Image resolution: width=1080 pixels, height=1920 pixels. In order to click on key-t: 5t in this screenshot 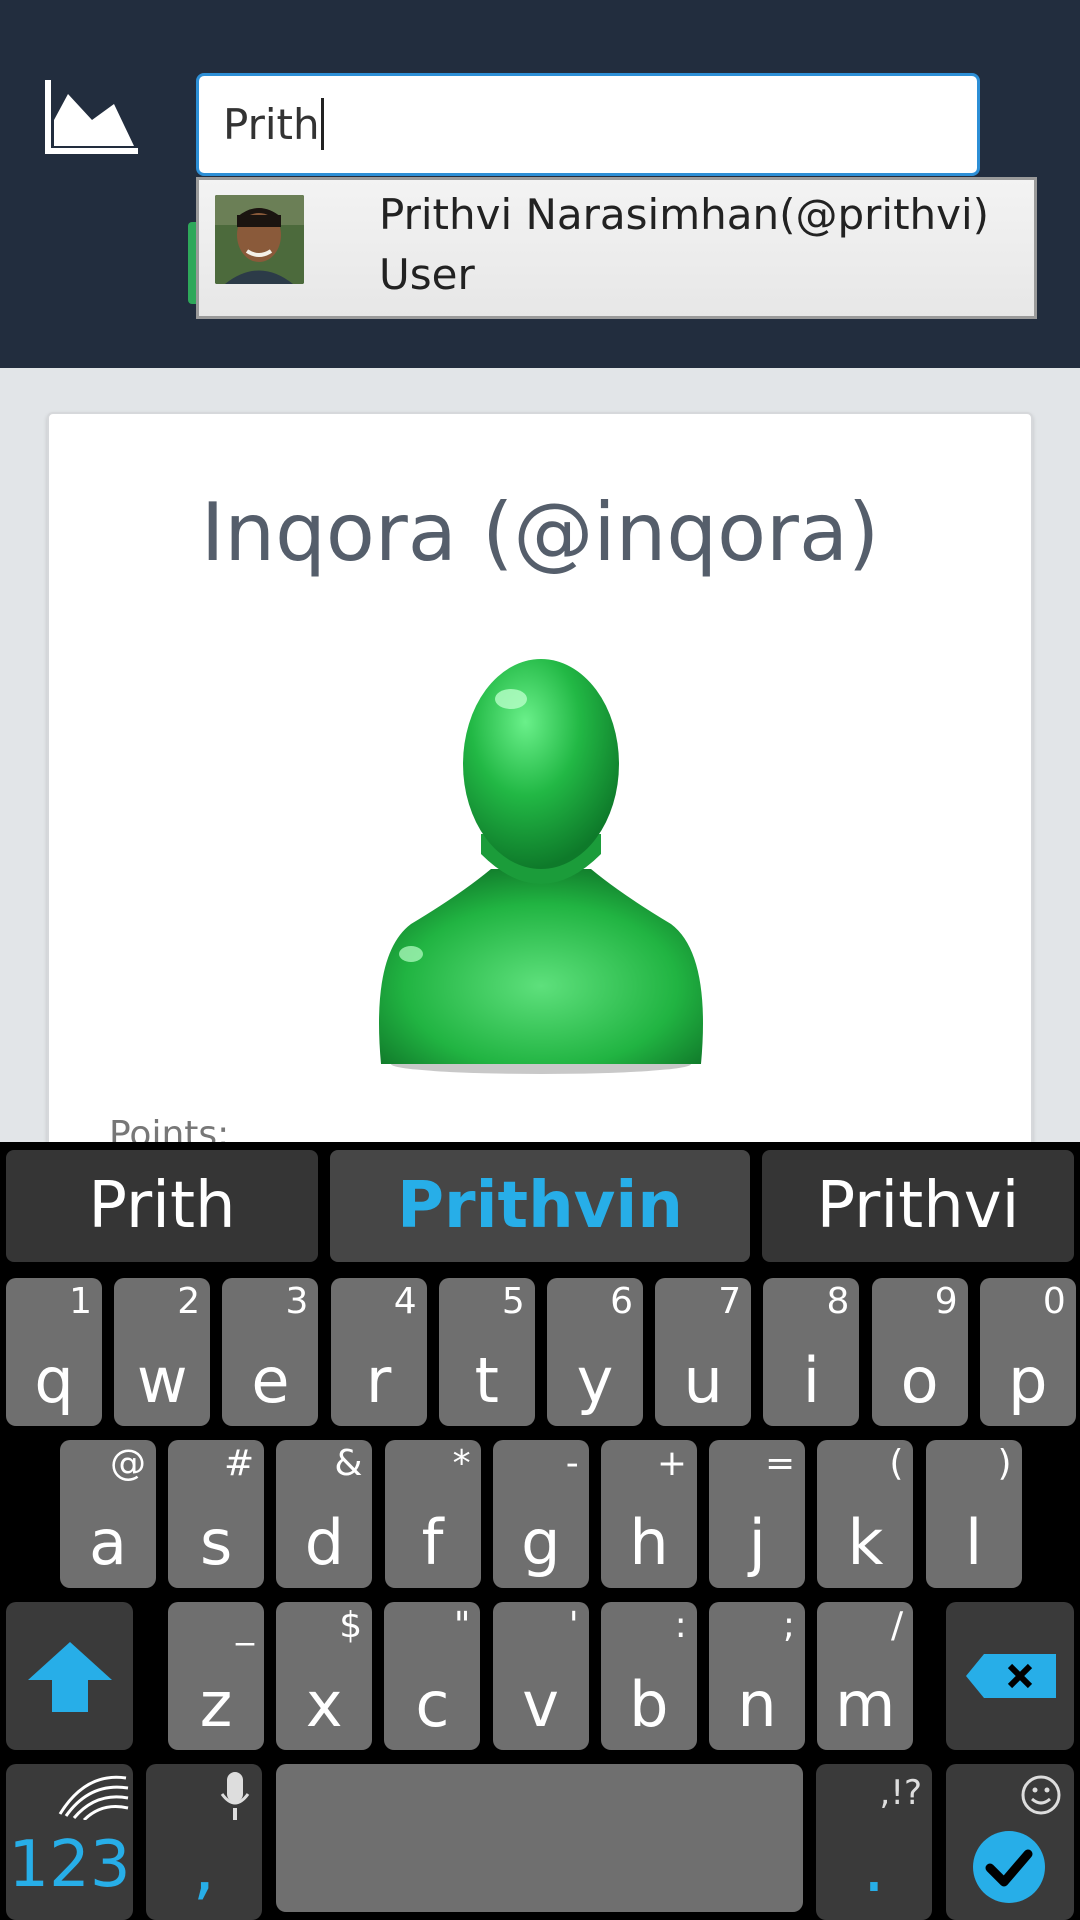, I will do `click(486, 1352)`.